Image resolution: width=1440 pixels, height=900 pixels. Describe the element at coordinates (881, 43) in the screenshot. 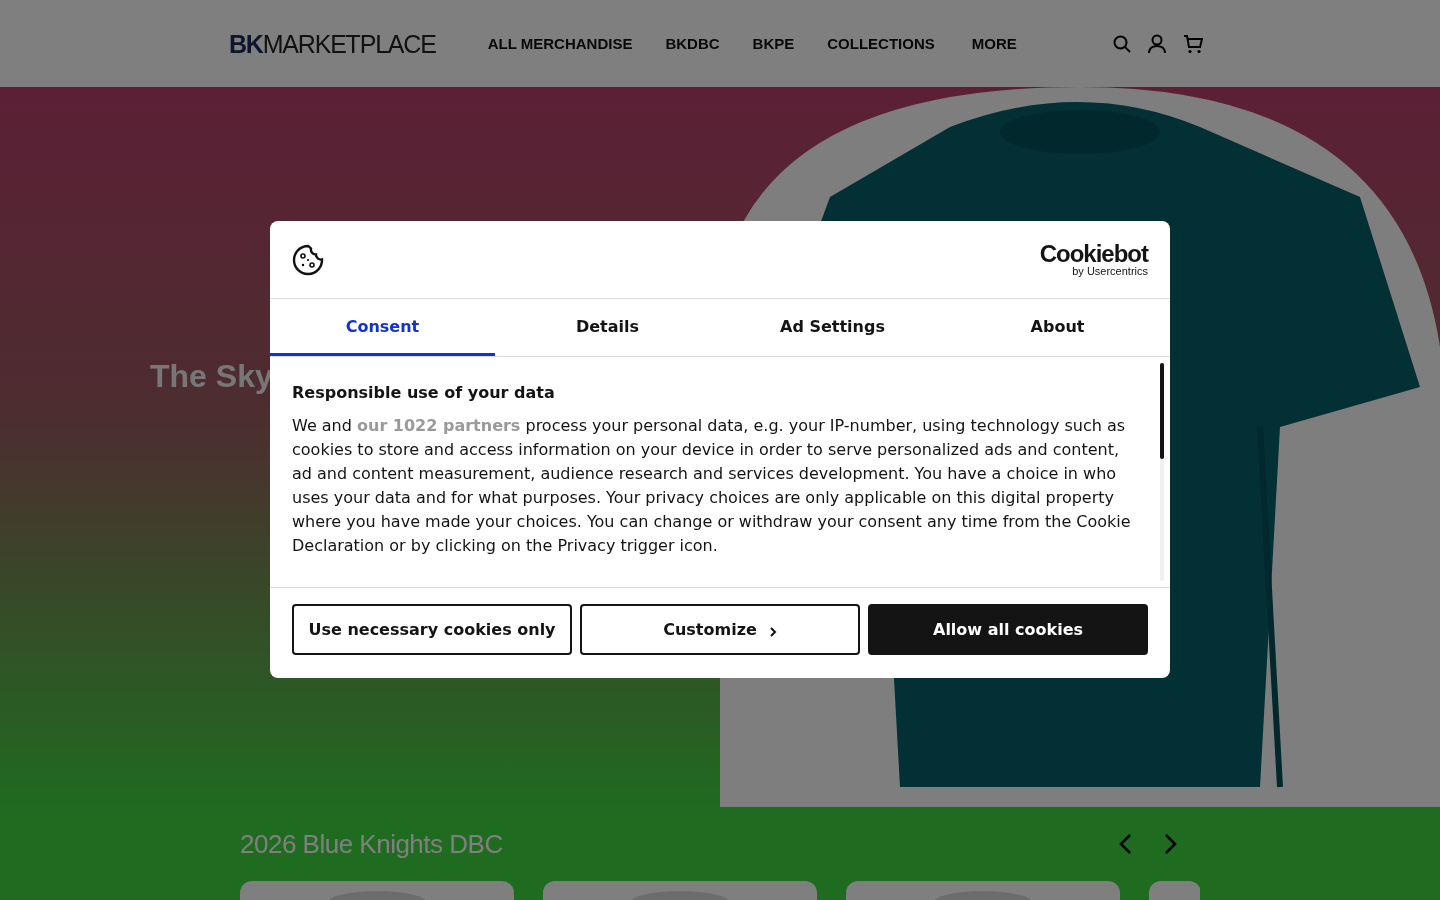

I see `nav-link: COLLECTIONS` at that location.